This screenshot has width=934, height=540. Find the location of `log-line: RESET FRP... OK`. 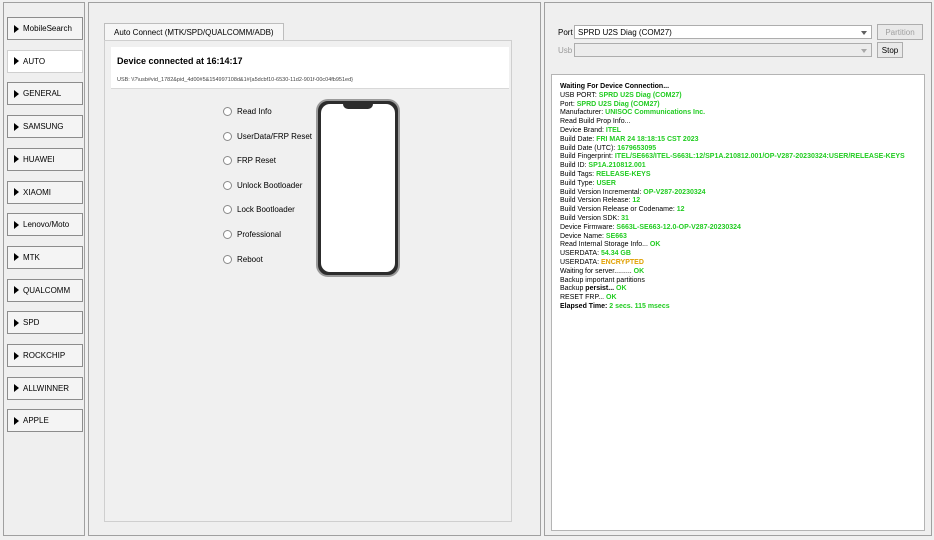

log-line: RESET FRP... OK is located at coordinates (738, 298).